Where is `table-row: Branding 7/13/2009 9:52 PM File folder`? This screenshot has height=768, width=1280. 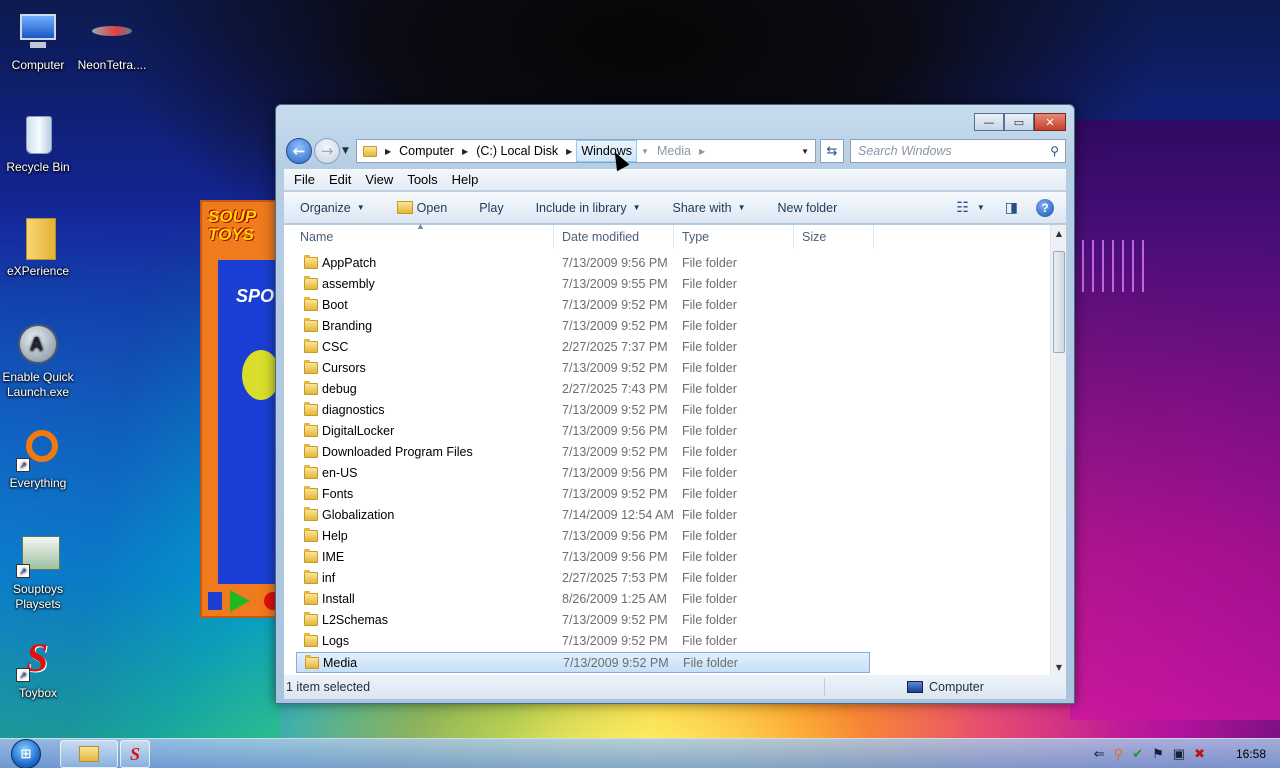 table-row: Branding 7/13/2009 9:52 PM File folder is located at coordinates (583, 326).